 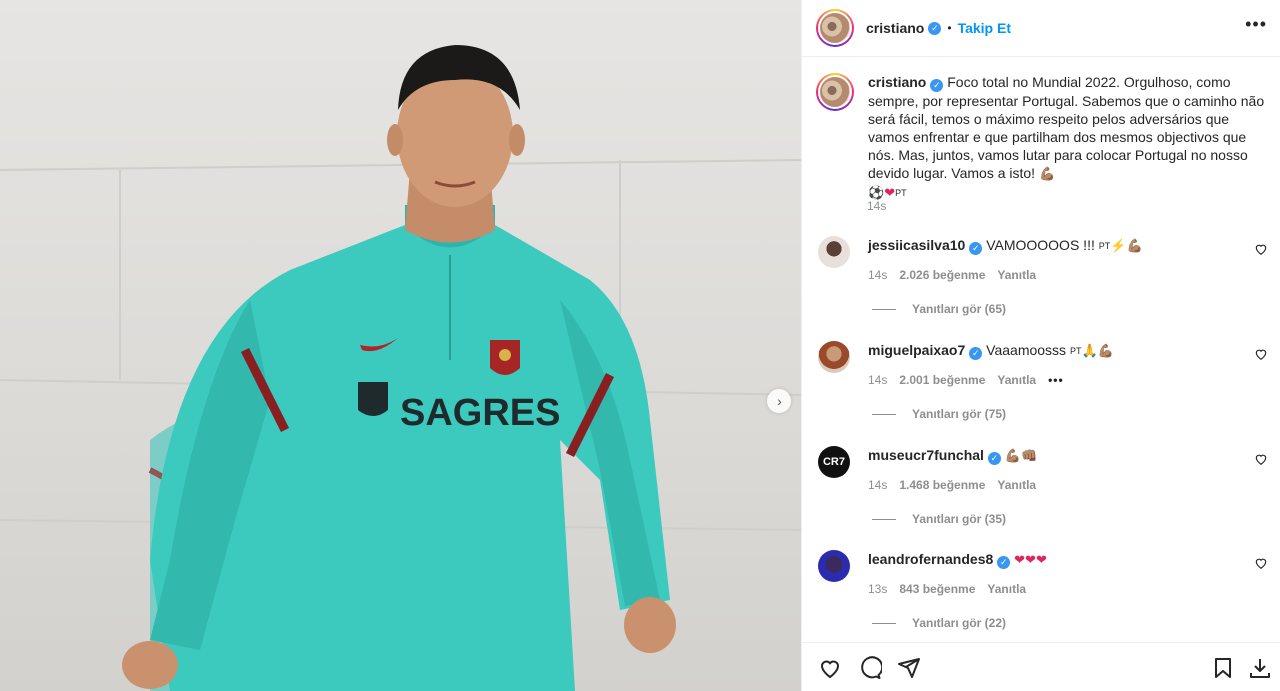 I want to click on flexed-biceps-emoji: 💪🏽, so click(x=1047, y=173).